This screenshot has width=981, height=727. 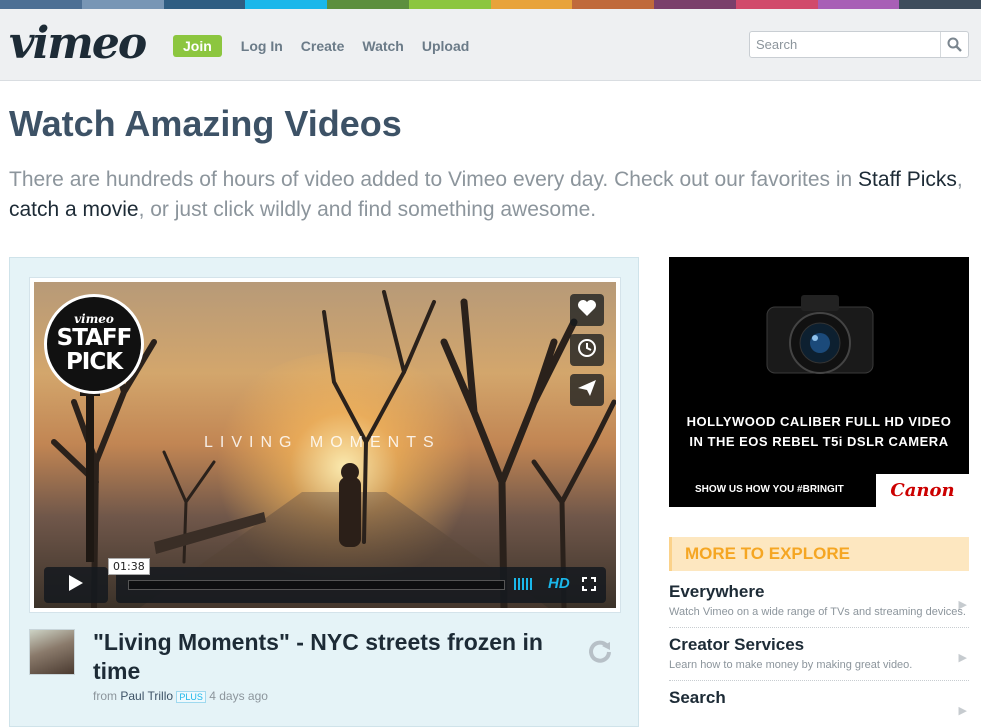 I want to click on like-button, so click(x=587, y=310).